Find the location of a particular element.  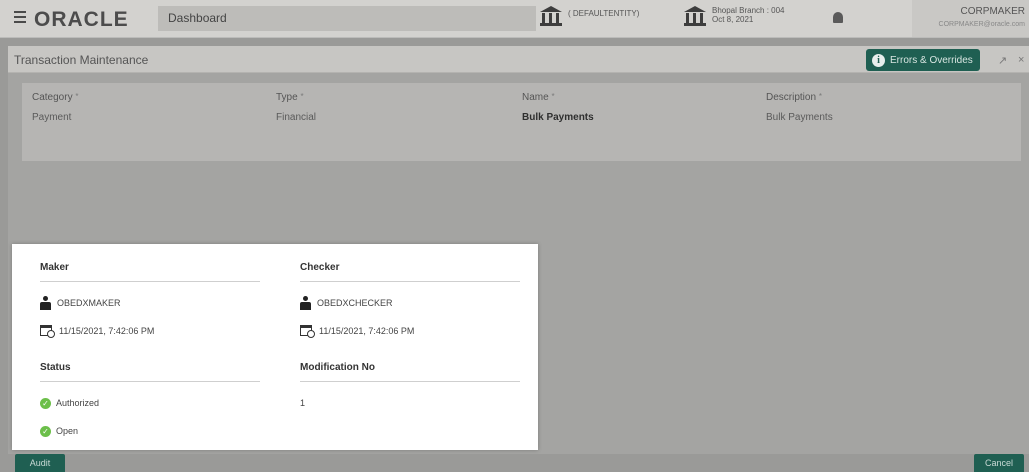

maker-time-row: 11/15/2021, 7:42:06 PM is located at coordinates (150, 331).